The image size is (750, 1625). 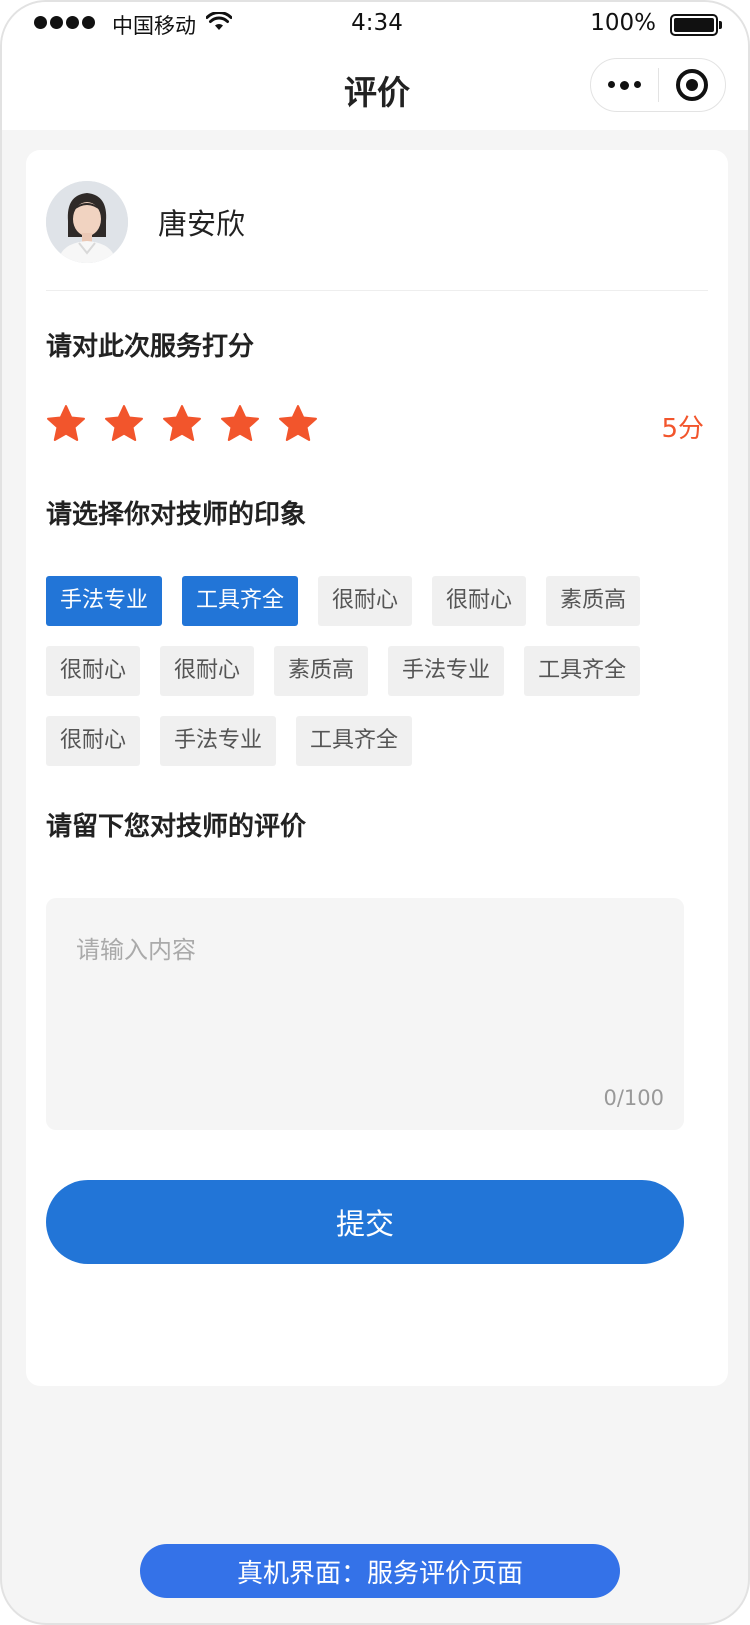 What do you see at coordinates (150, 347) in the screenshot?
I see `rating-title: 请对此次服务打分` at bounding box center [150, 347].